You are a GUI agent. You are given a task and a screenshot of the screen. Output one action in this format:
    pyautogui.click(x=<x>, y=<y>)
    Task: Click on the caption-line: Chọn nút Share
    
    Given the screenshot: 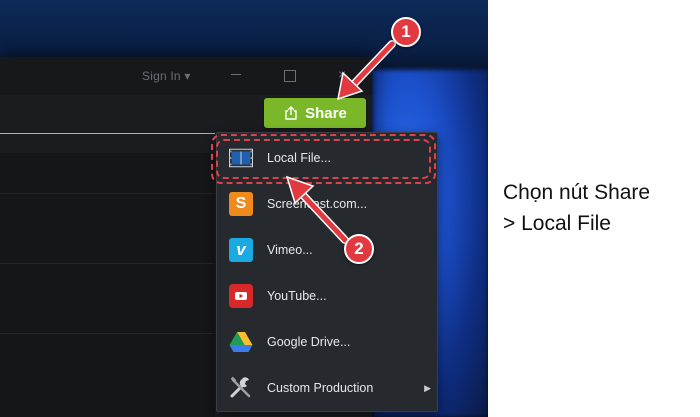 What is the action you would take?
    pyautogui.click(x=577, y=192)
    